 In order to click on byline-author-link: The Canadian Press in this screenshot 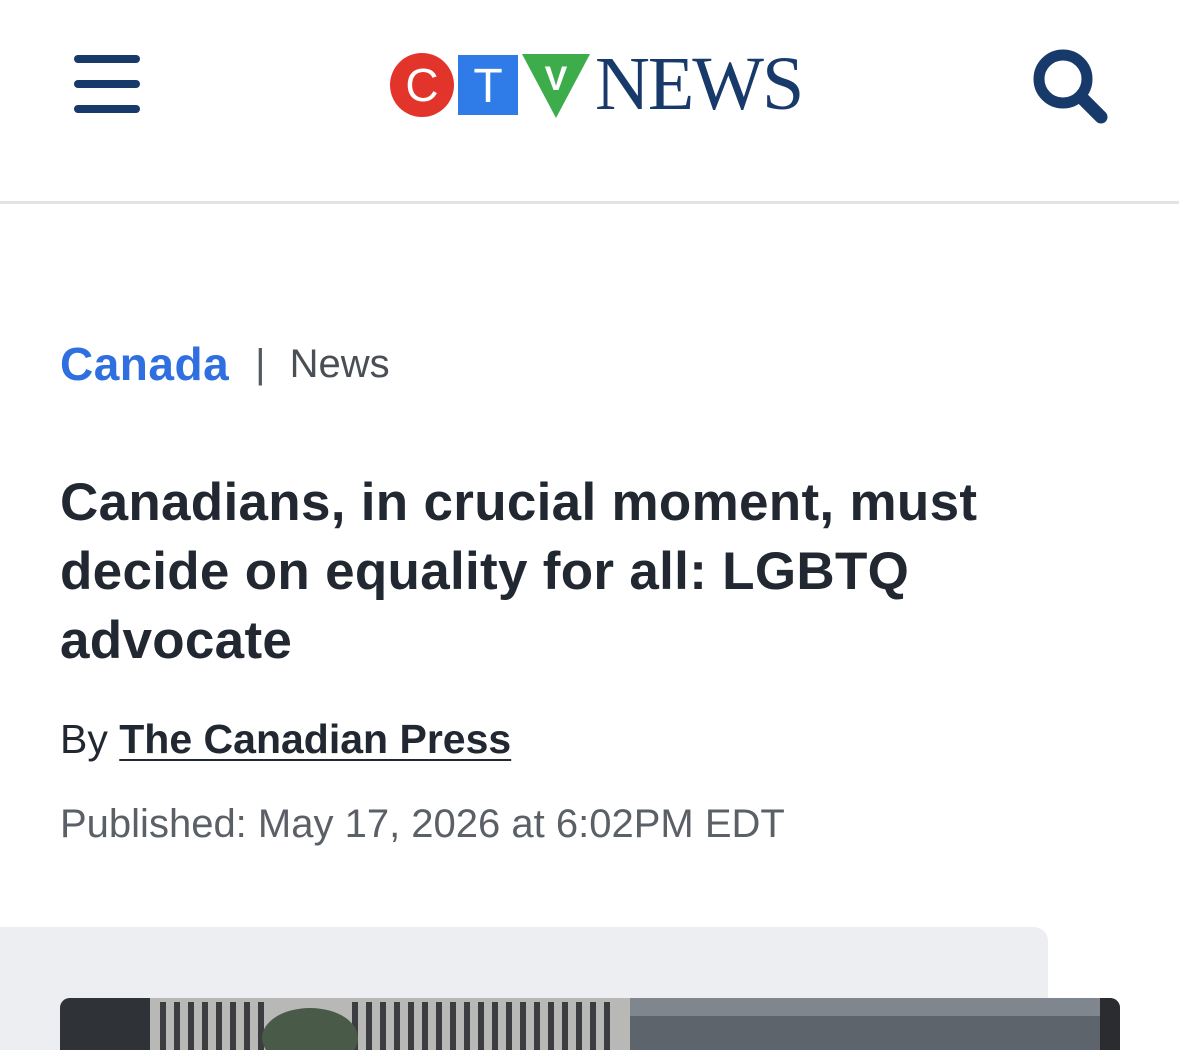, I will do `click(315, 739)`.